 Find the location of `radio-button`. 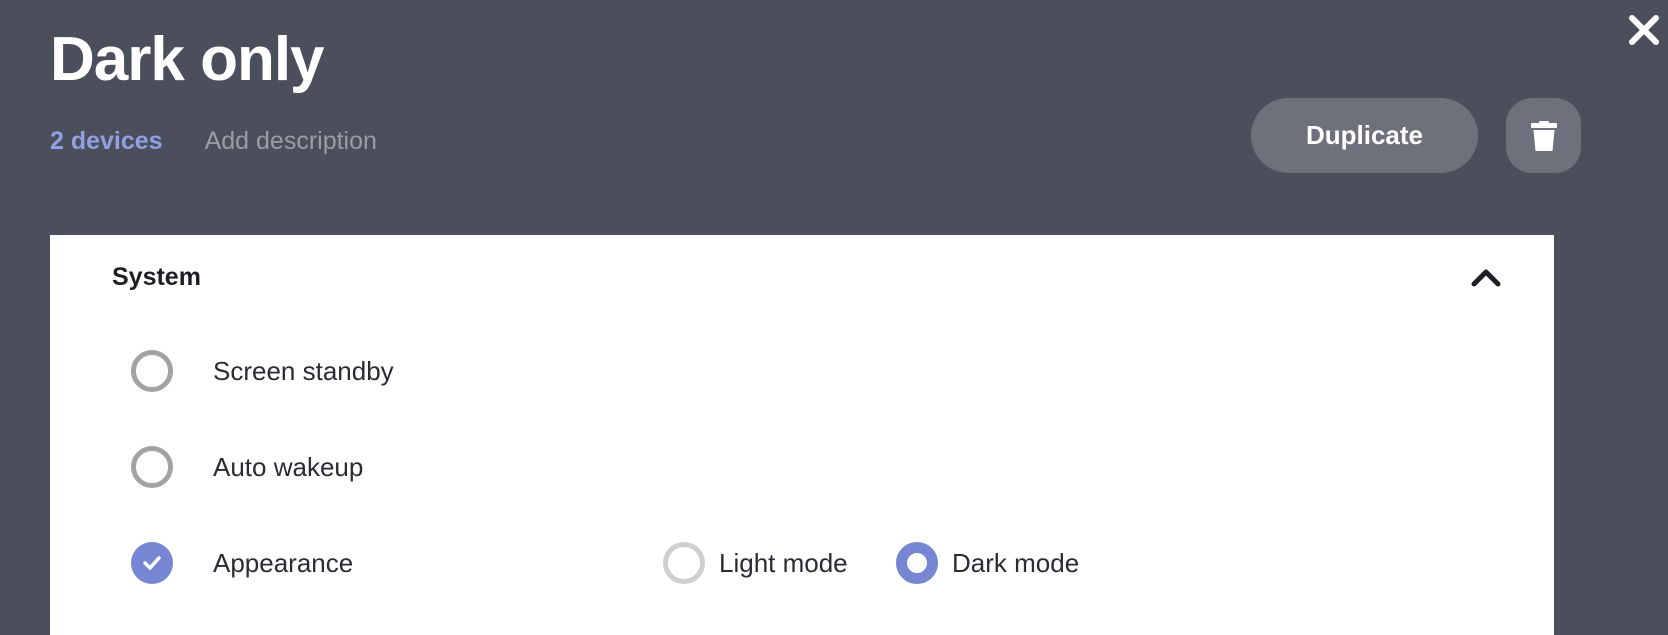

radio-button is located at coordinates (684, 563).